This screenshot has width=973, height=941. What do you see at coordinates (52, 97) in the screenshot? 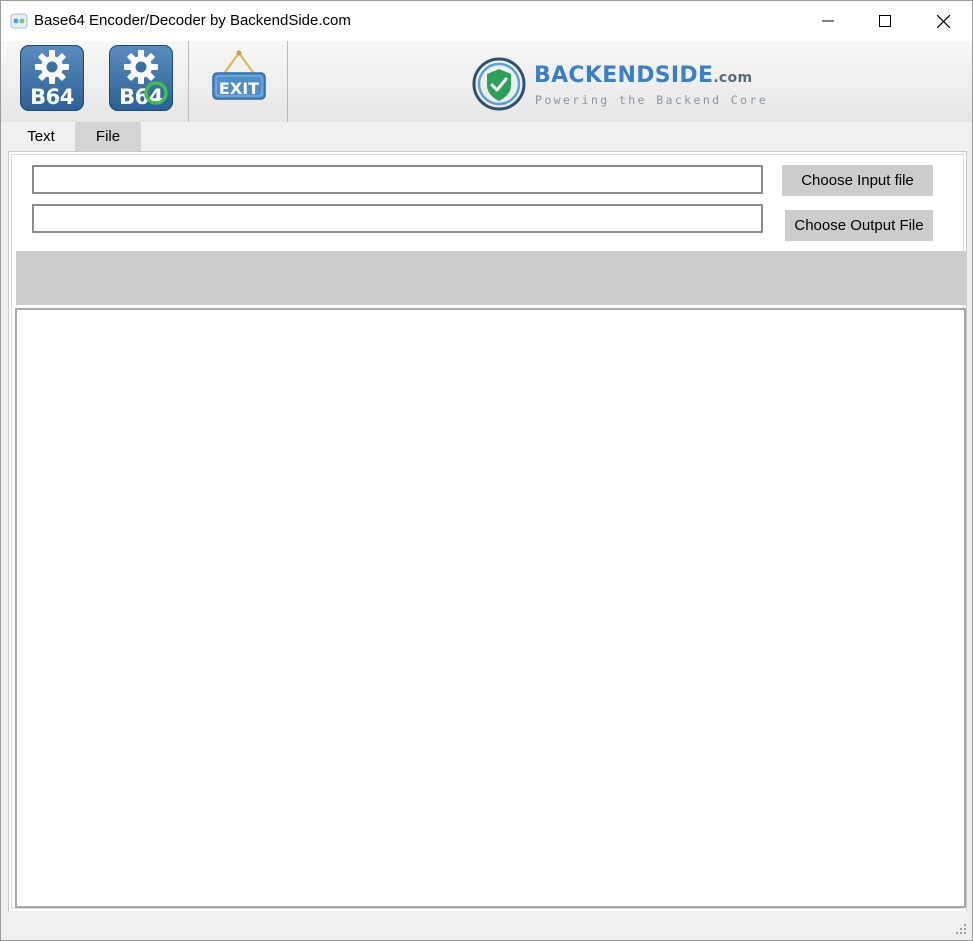
I see `encode-label: B64` at bounding box center [52, 97].